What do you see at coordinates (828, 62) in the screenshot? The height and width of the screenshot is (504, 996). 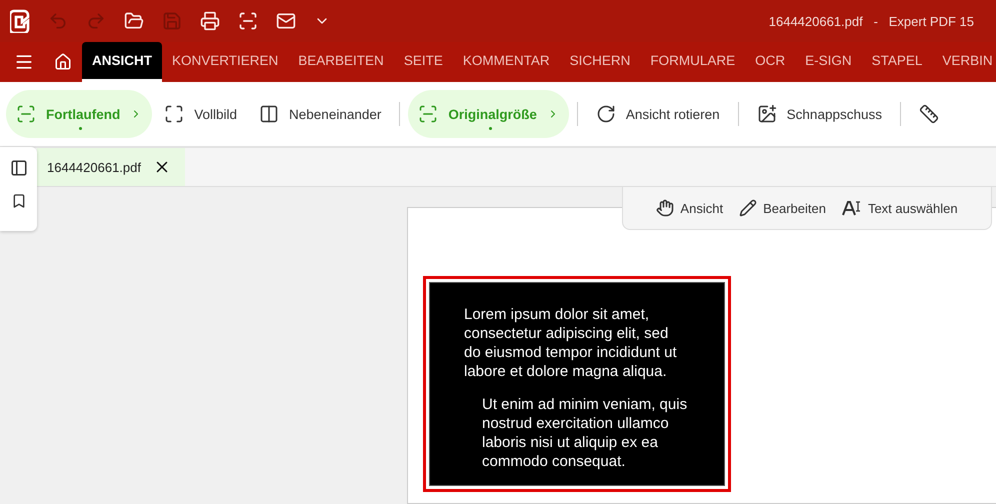 I see `ribbon-tab: E-SIGN` at bounding box center [828, 62].